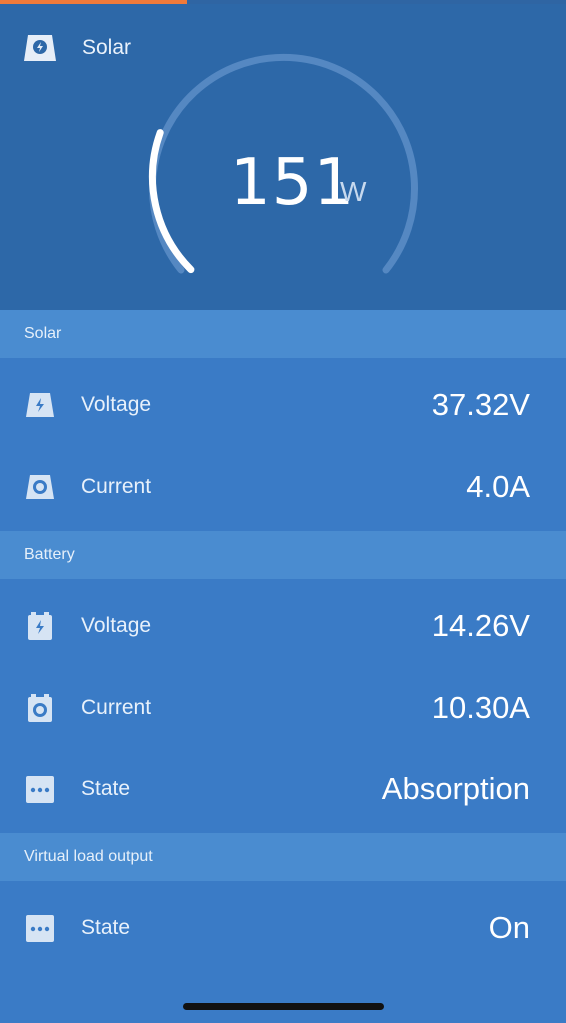  What do you see at coordinates (480, 707) in the screenshot?
I see `row-value: 10.30A` at bounding box center [480, 707].